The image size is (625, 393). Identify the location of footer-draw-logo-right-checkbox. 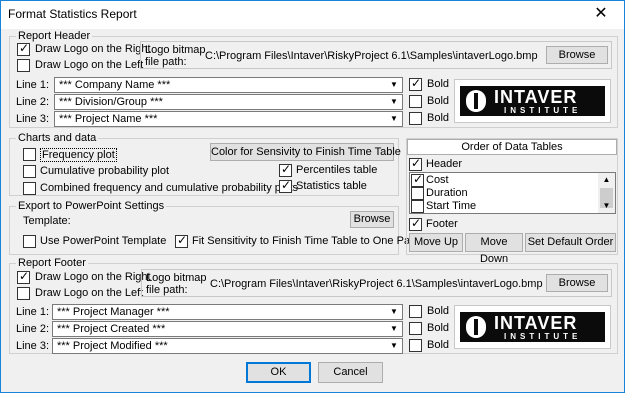
(23, 276).